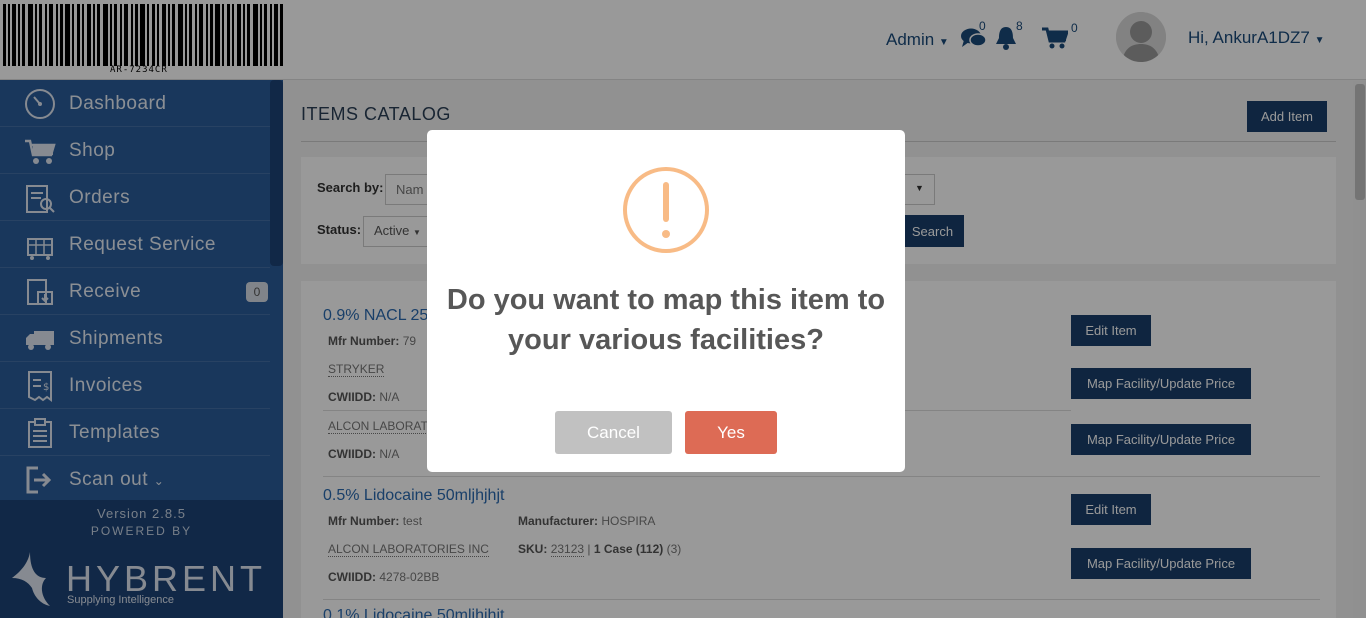 The image size is (1366, 618). I want to click on cancel-button: Cancel, so click(613, 432).